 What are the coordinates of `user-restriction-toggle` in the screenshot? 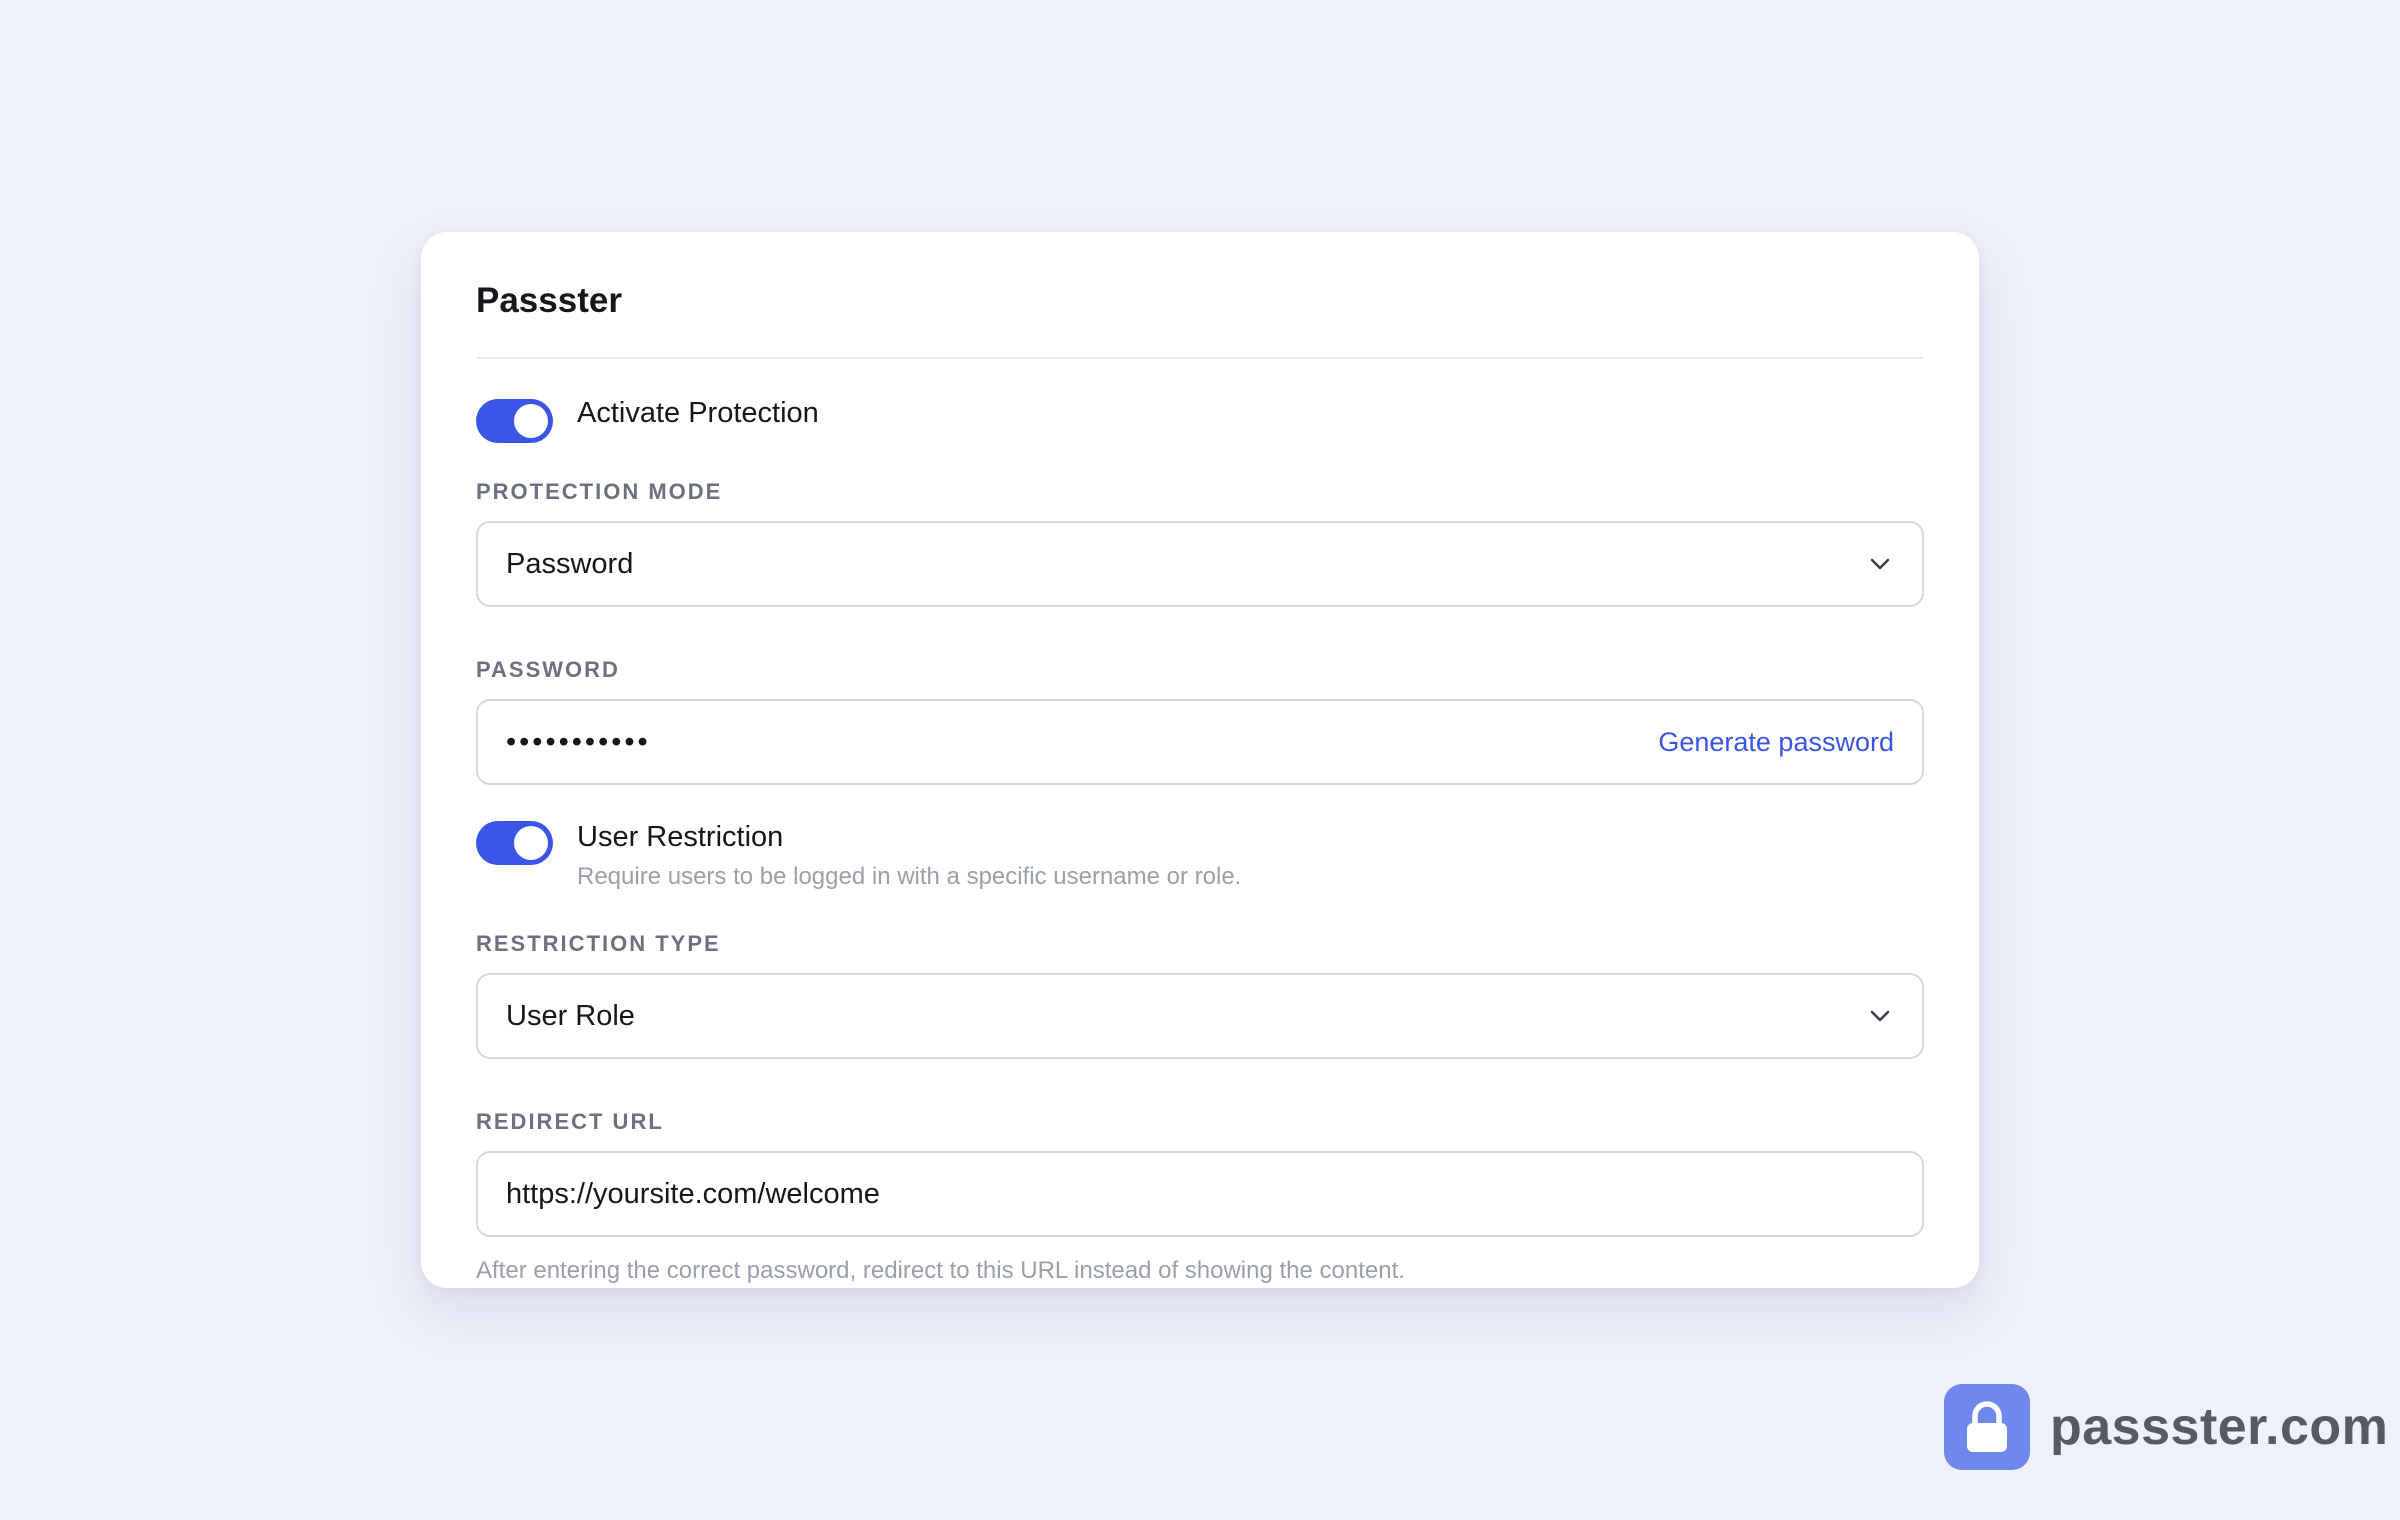 It's located at (514, 843).